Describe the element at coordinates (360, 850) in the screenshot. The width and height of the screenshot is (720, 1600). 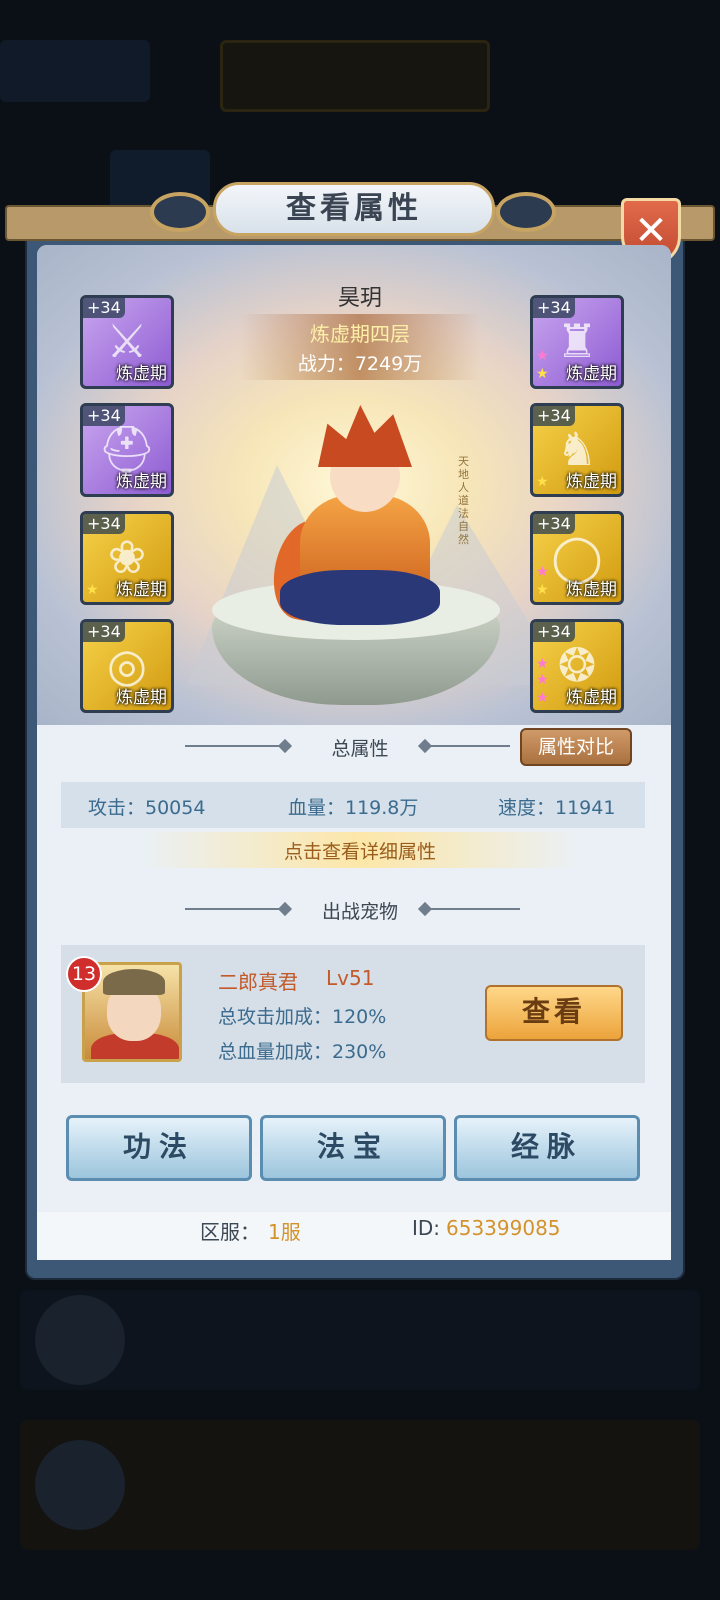
I see `view-detail-link: 点击查看详细属性` at that location.